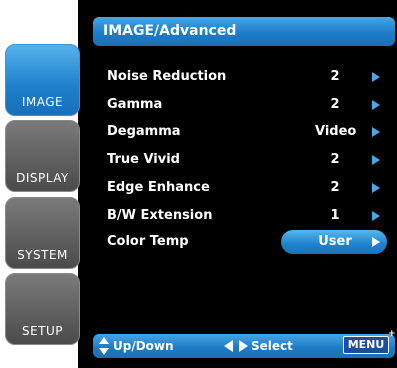  Describe the element at coordinates (335, 241) in the screenshot. I see `setting-value: User` at that location.